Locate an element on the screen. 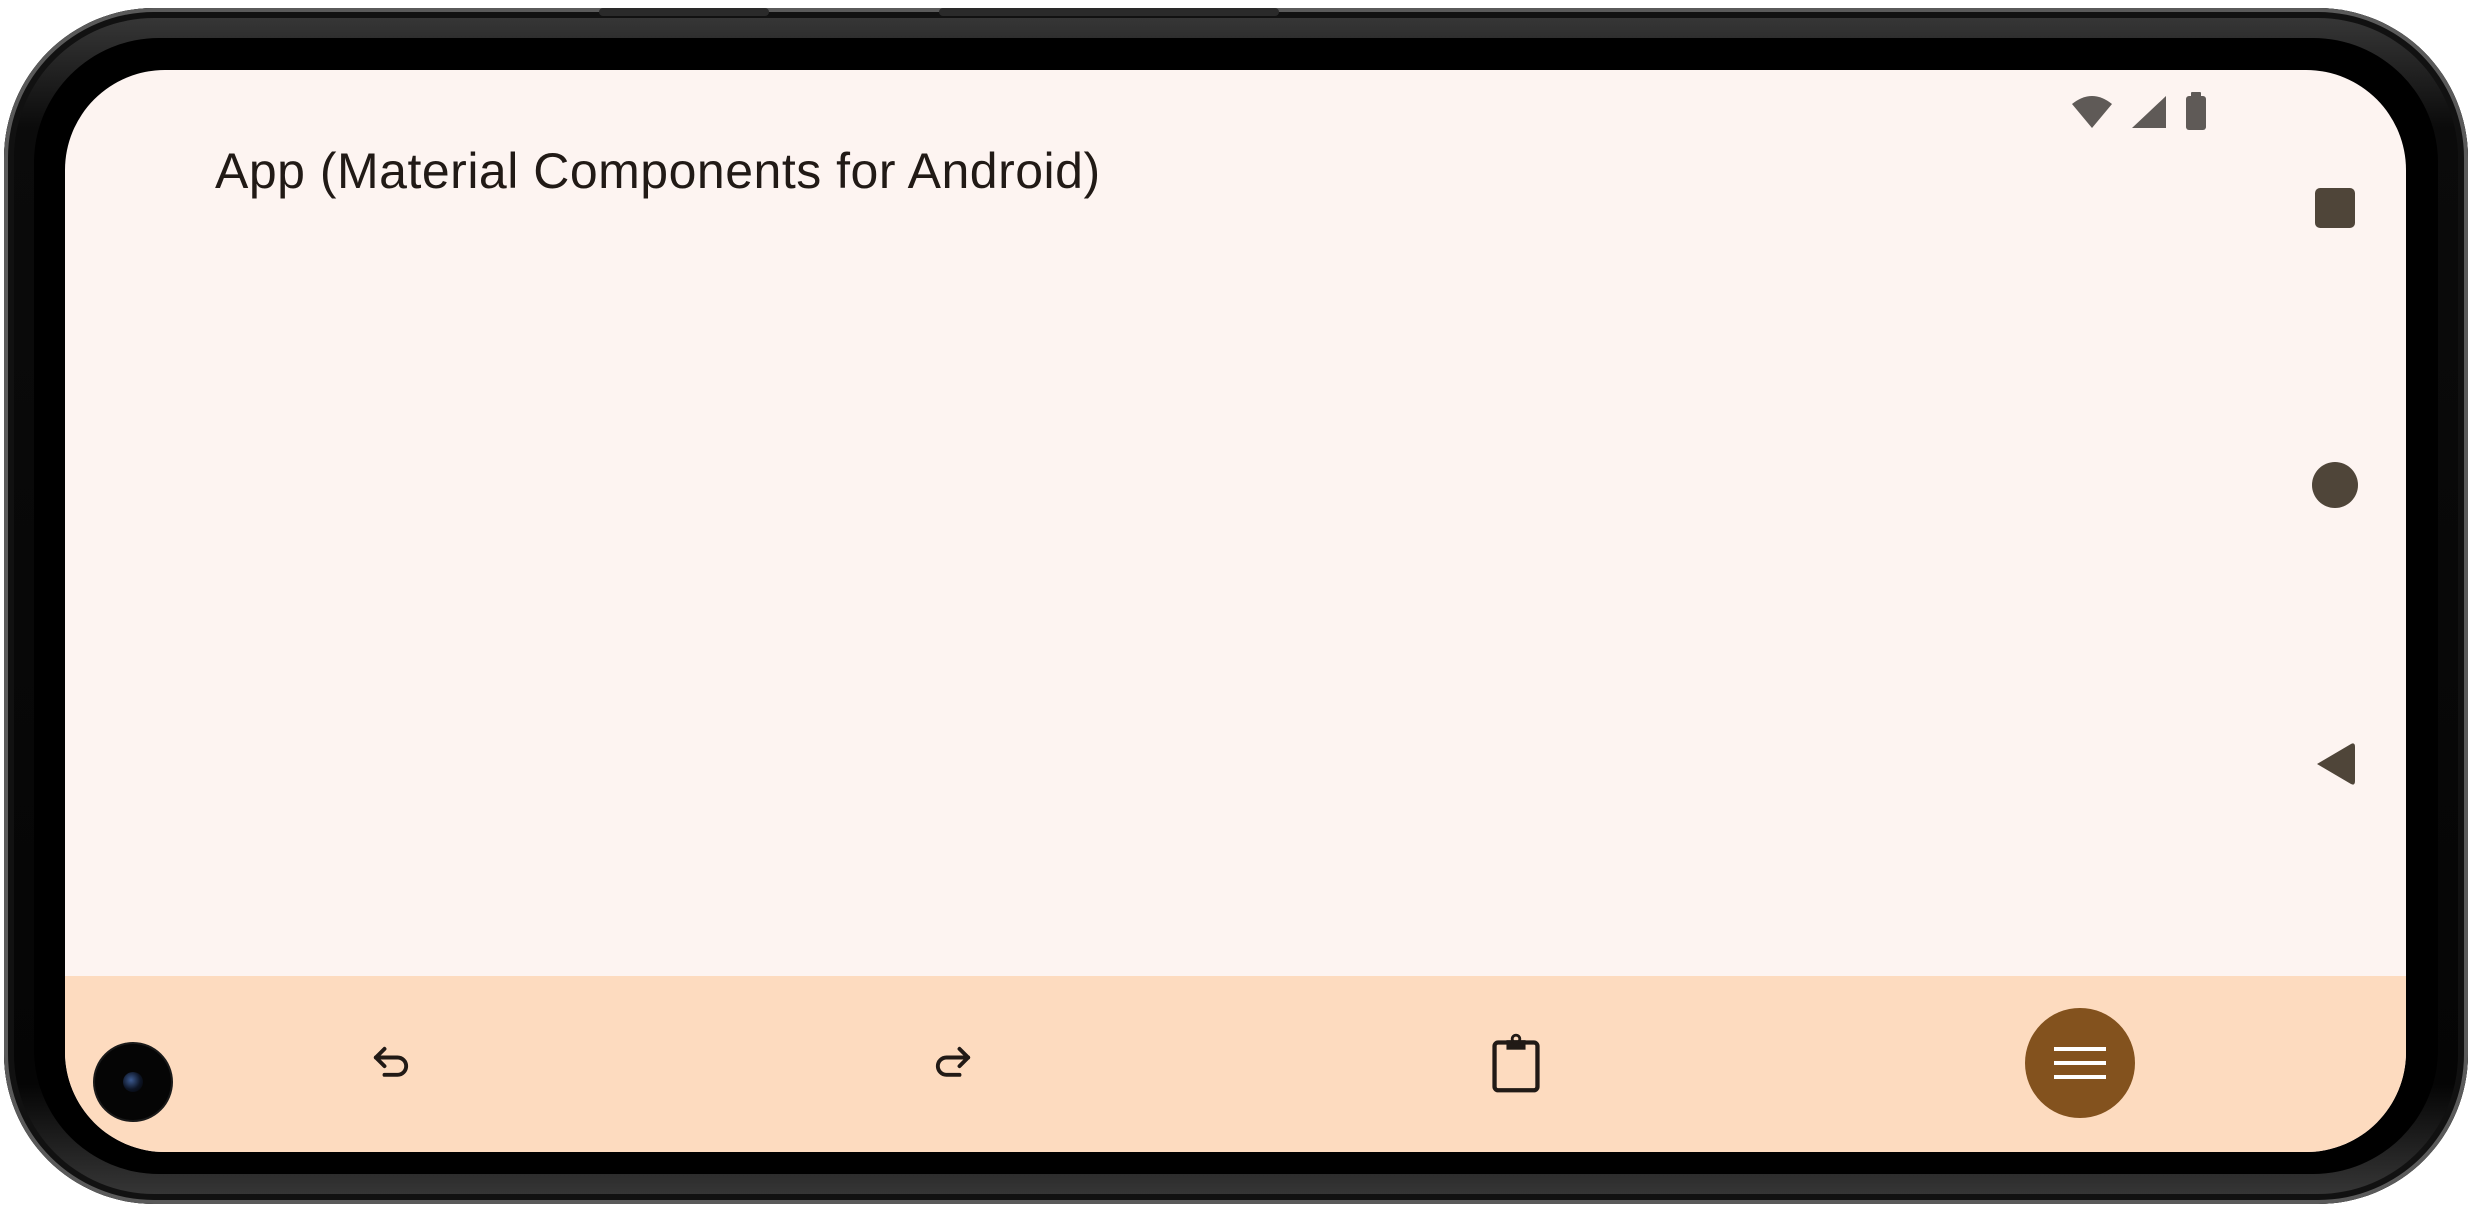 This screenshot has height=1211, width=2474. redo-button is located at coordinates (953, 1064).